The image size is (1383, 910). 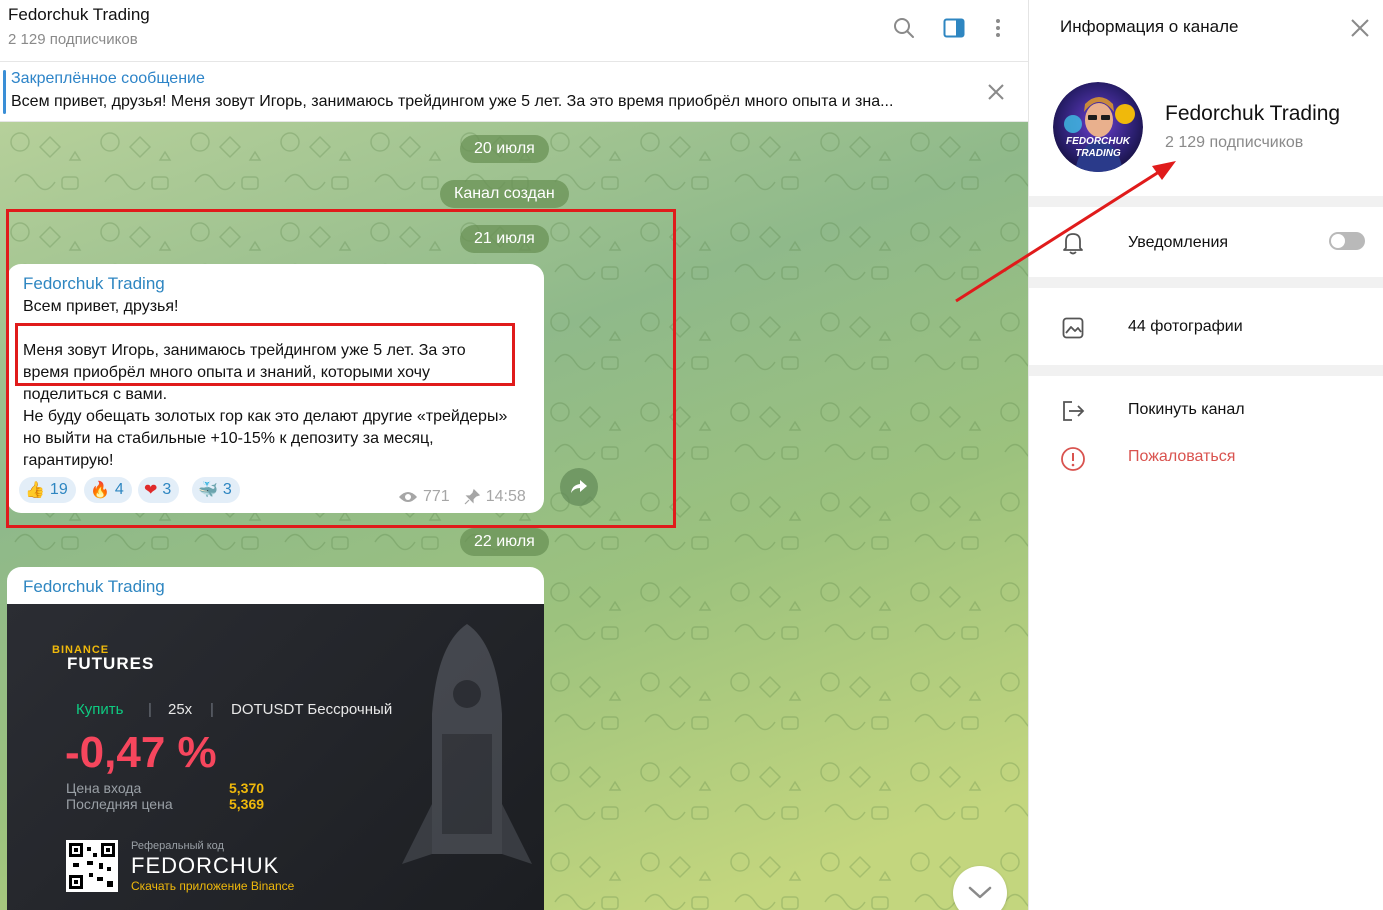 I want to click on last-price-value: 5,369, so click(x=247, y=804).